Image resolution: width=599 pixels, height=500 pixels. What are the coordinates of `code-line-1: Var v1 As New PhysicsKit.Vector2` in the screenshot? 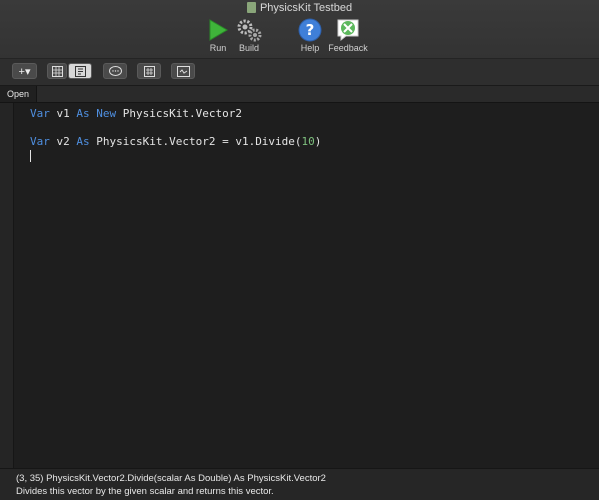 It's located at (136, 114).